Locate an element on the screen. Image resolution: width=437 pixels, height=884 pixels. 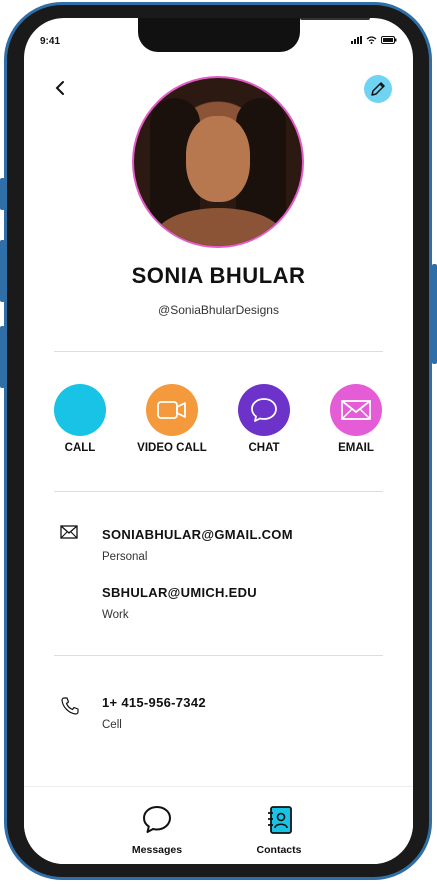
chat-icon is located at coordinates (264, 410).